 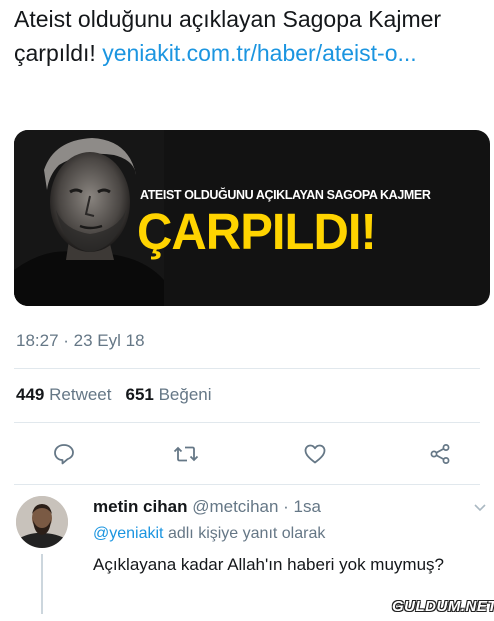 What do you see at coordinates (256, 506) in the screenshot?
I see `reply-handle-time: @metcihan · 1sa` at bounding box center [256, 506].